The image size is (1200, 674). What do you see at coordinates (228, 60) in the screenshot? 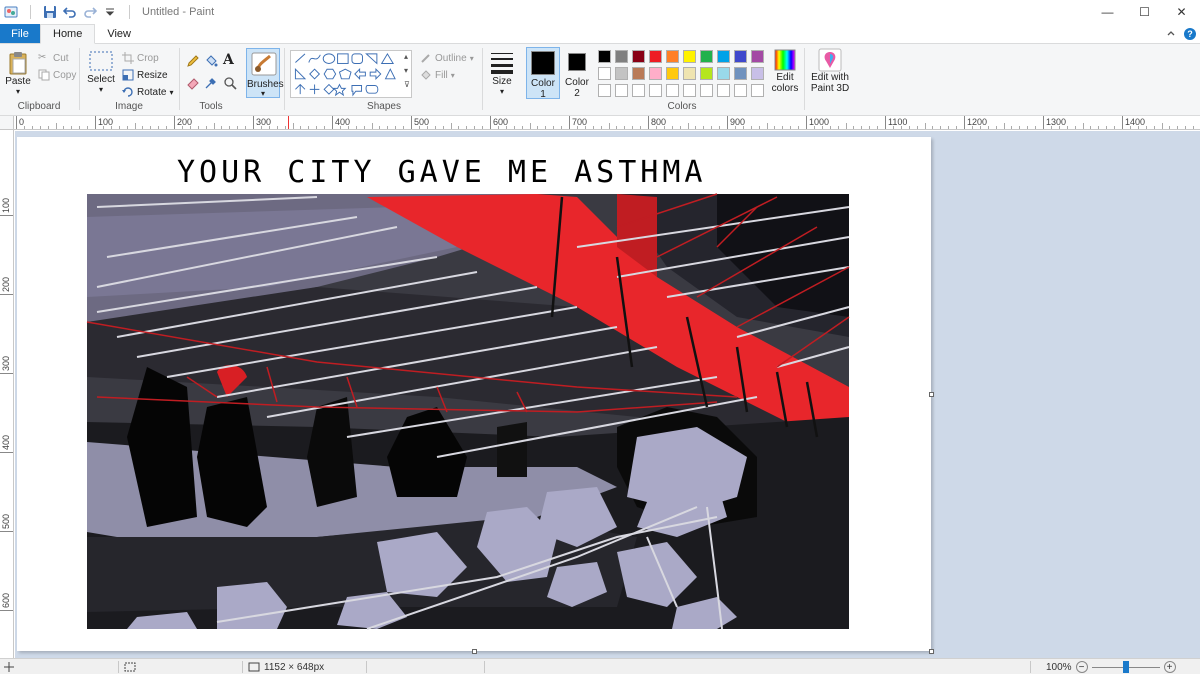
I see `text-tool-icon: A` at bounding box center [228, 60].